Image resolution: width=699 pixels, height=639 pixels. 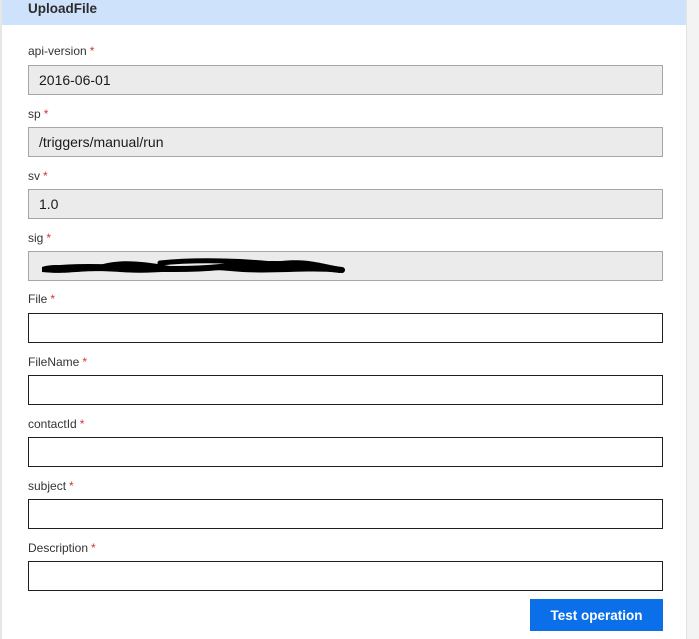 I want to click on api-version-field, so click(x=345, y=80).